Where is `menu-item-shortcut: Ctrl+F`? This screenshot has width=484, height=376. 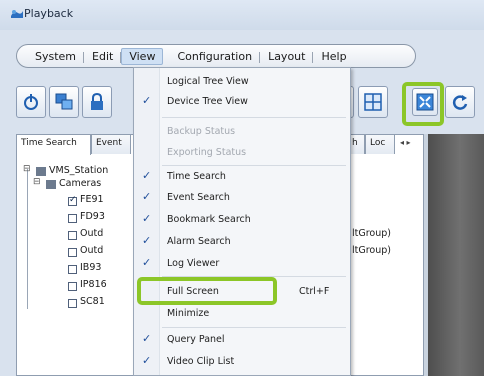 menu-item-shortcut: Ctrl+F is located at coordinates (314, 291).